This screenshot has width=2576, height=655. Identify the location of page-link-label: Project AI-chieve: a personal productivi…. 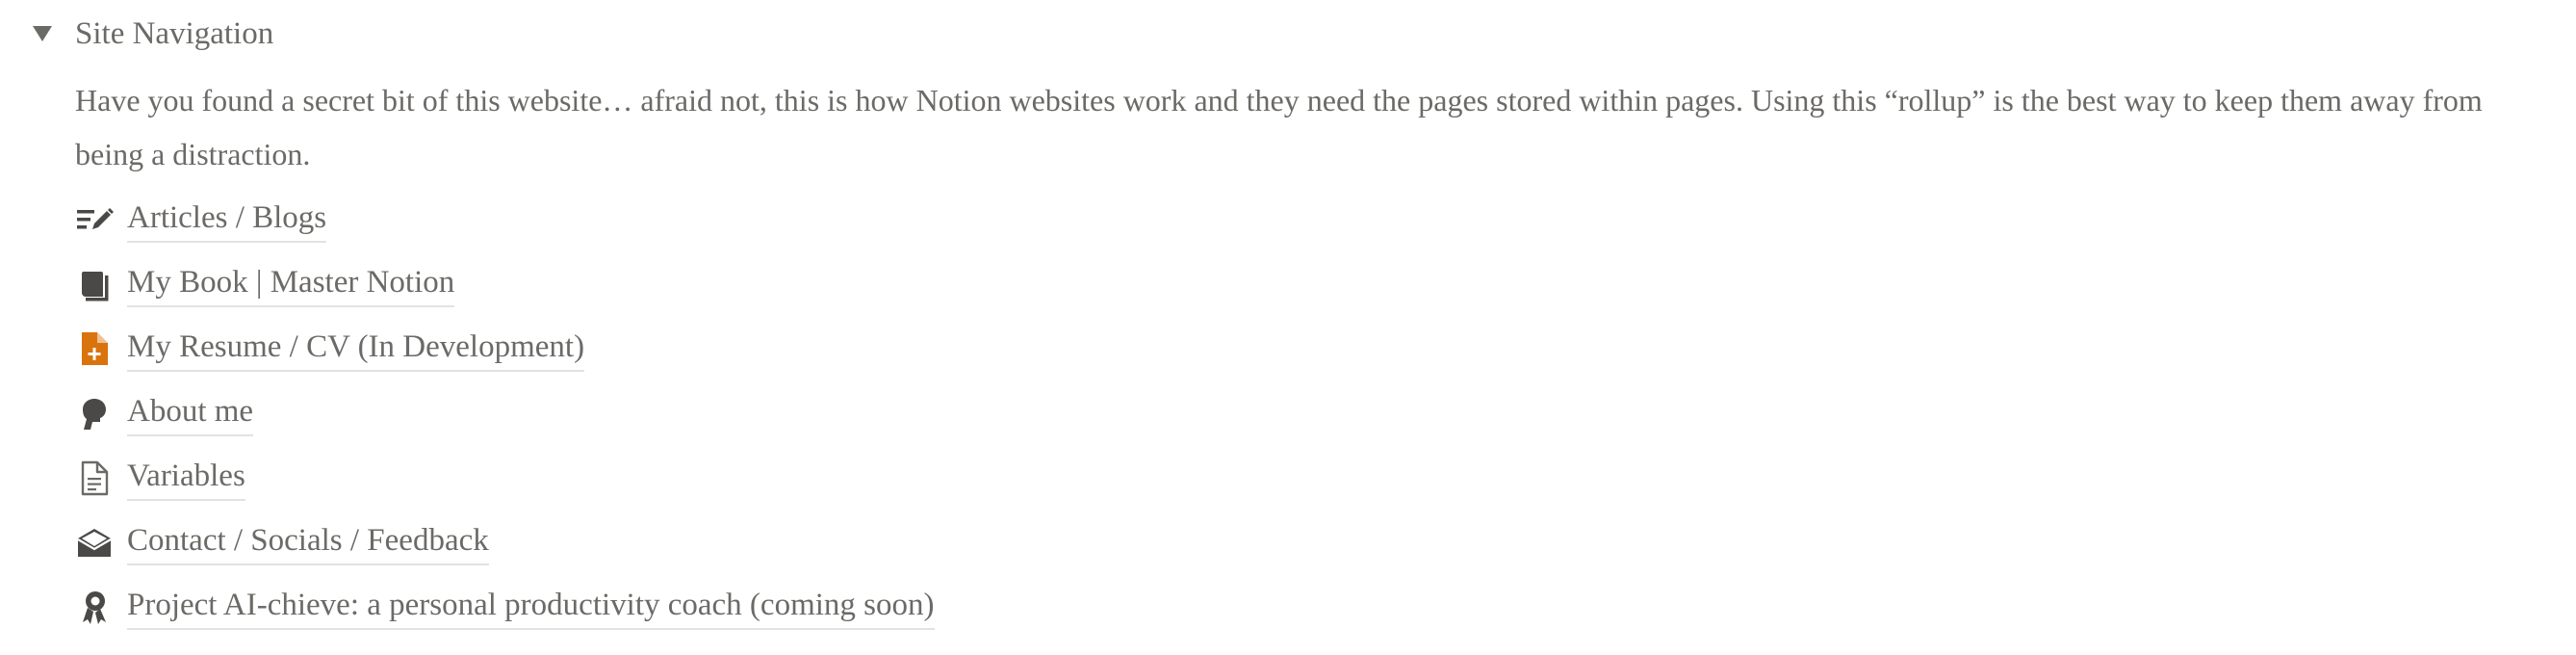
(531, 607).